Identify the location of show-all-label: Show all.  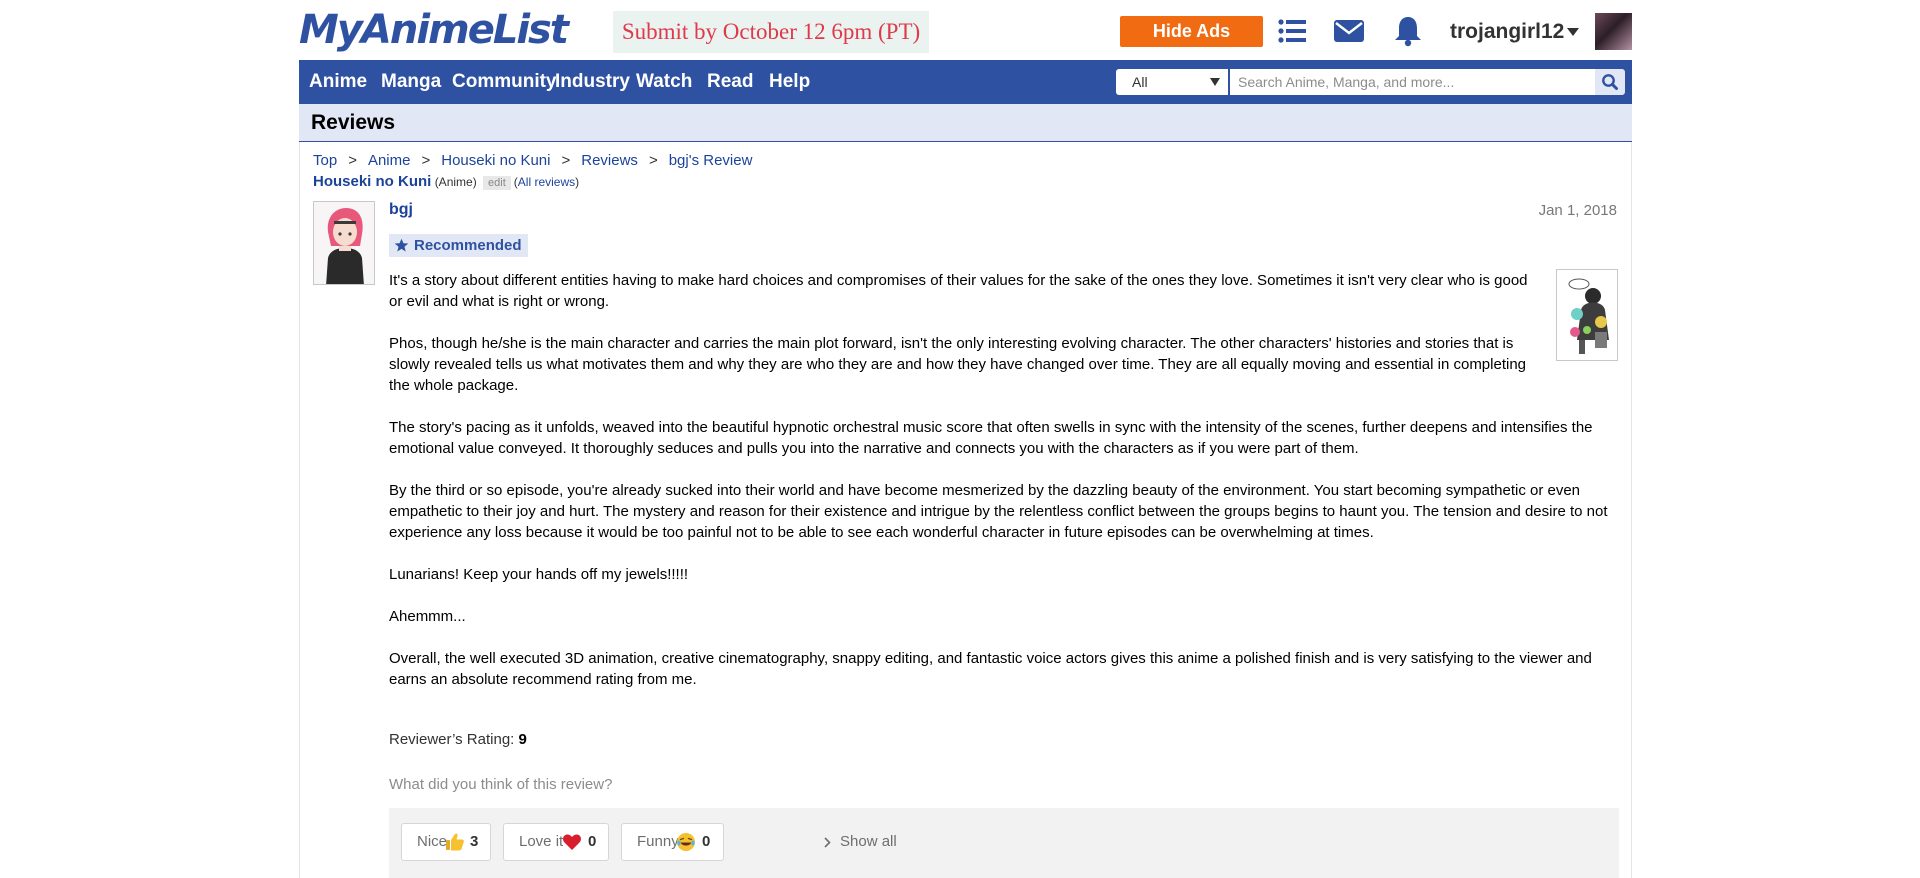
(868, 841).